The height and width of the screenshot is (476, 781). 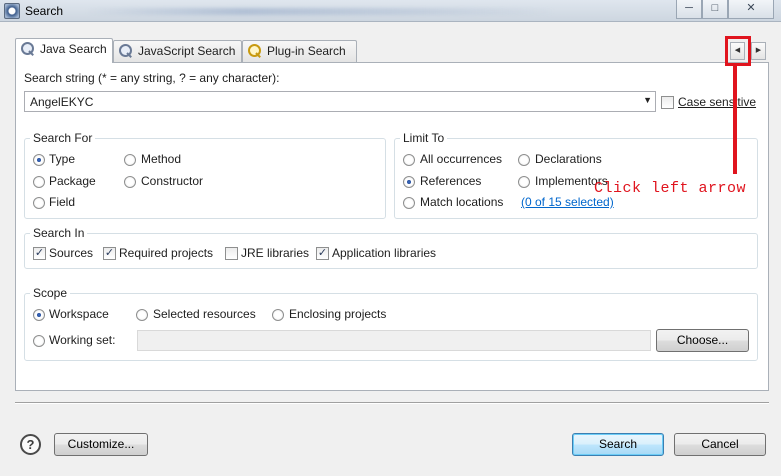 What do you see at coordinates (409, 203) in the screenshot?
I see `radio-match-locations` at bounding box center [409, 203].